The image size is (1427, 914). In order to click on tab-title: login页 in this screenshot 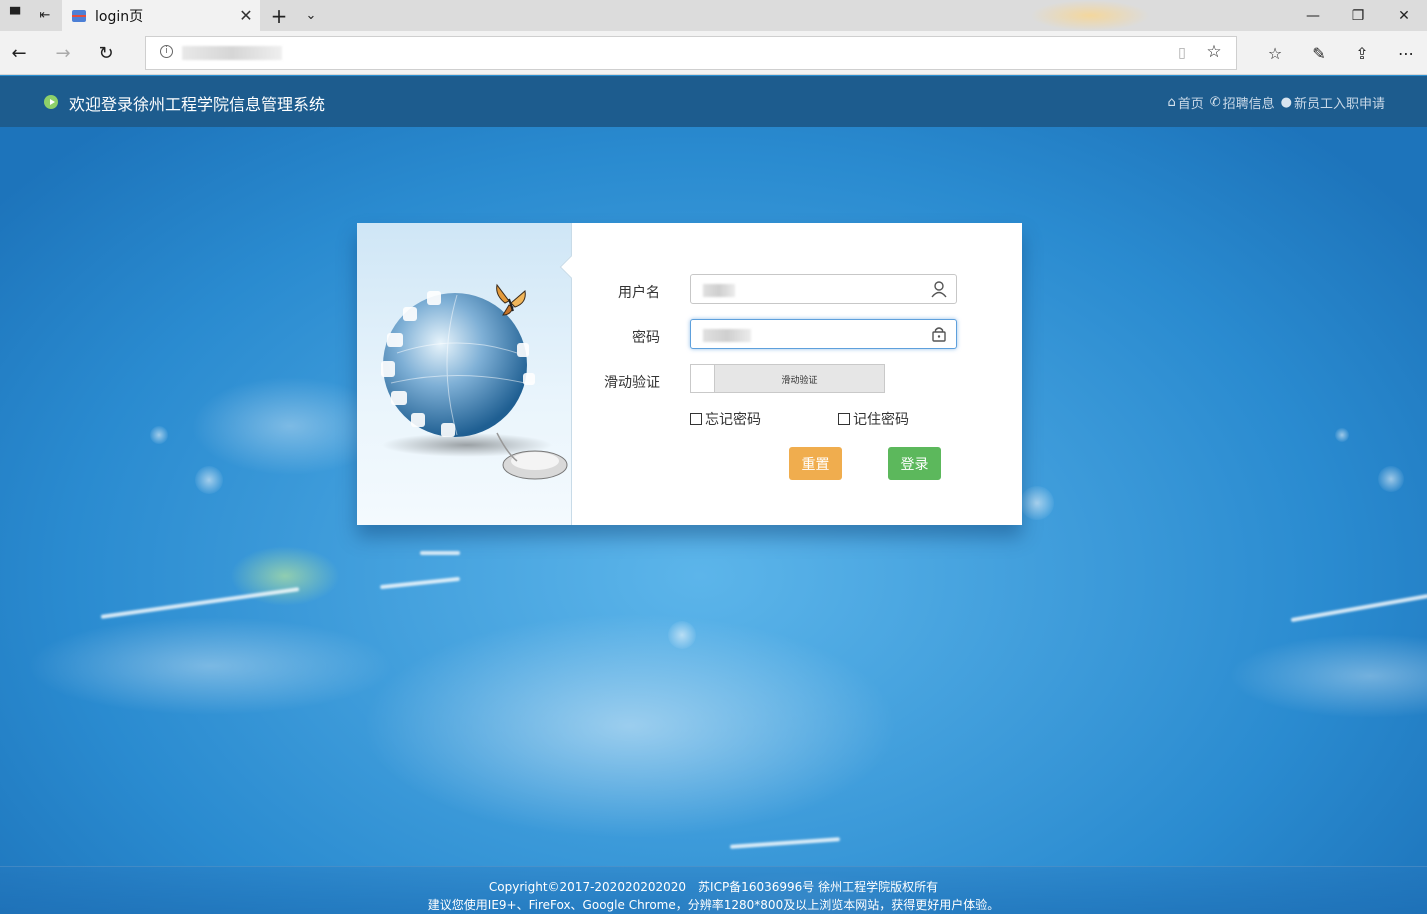, I will do `click(119, 16)`.